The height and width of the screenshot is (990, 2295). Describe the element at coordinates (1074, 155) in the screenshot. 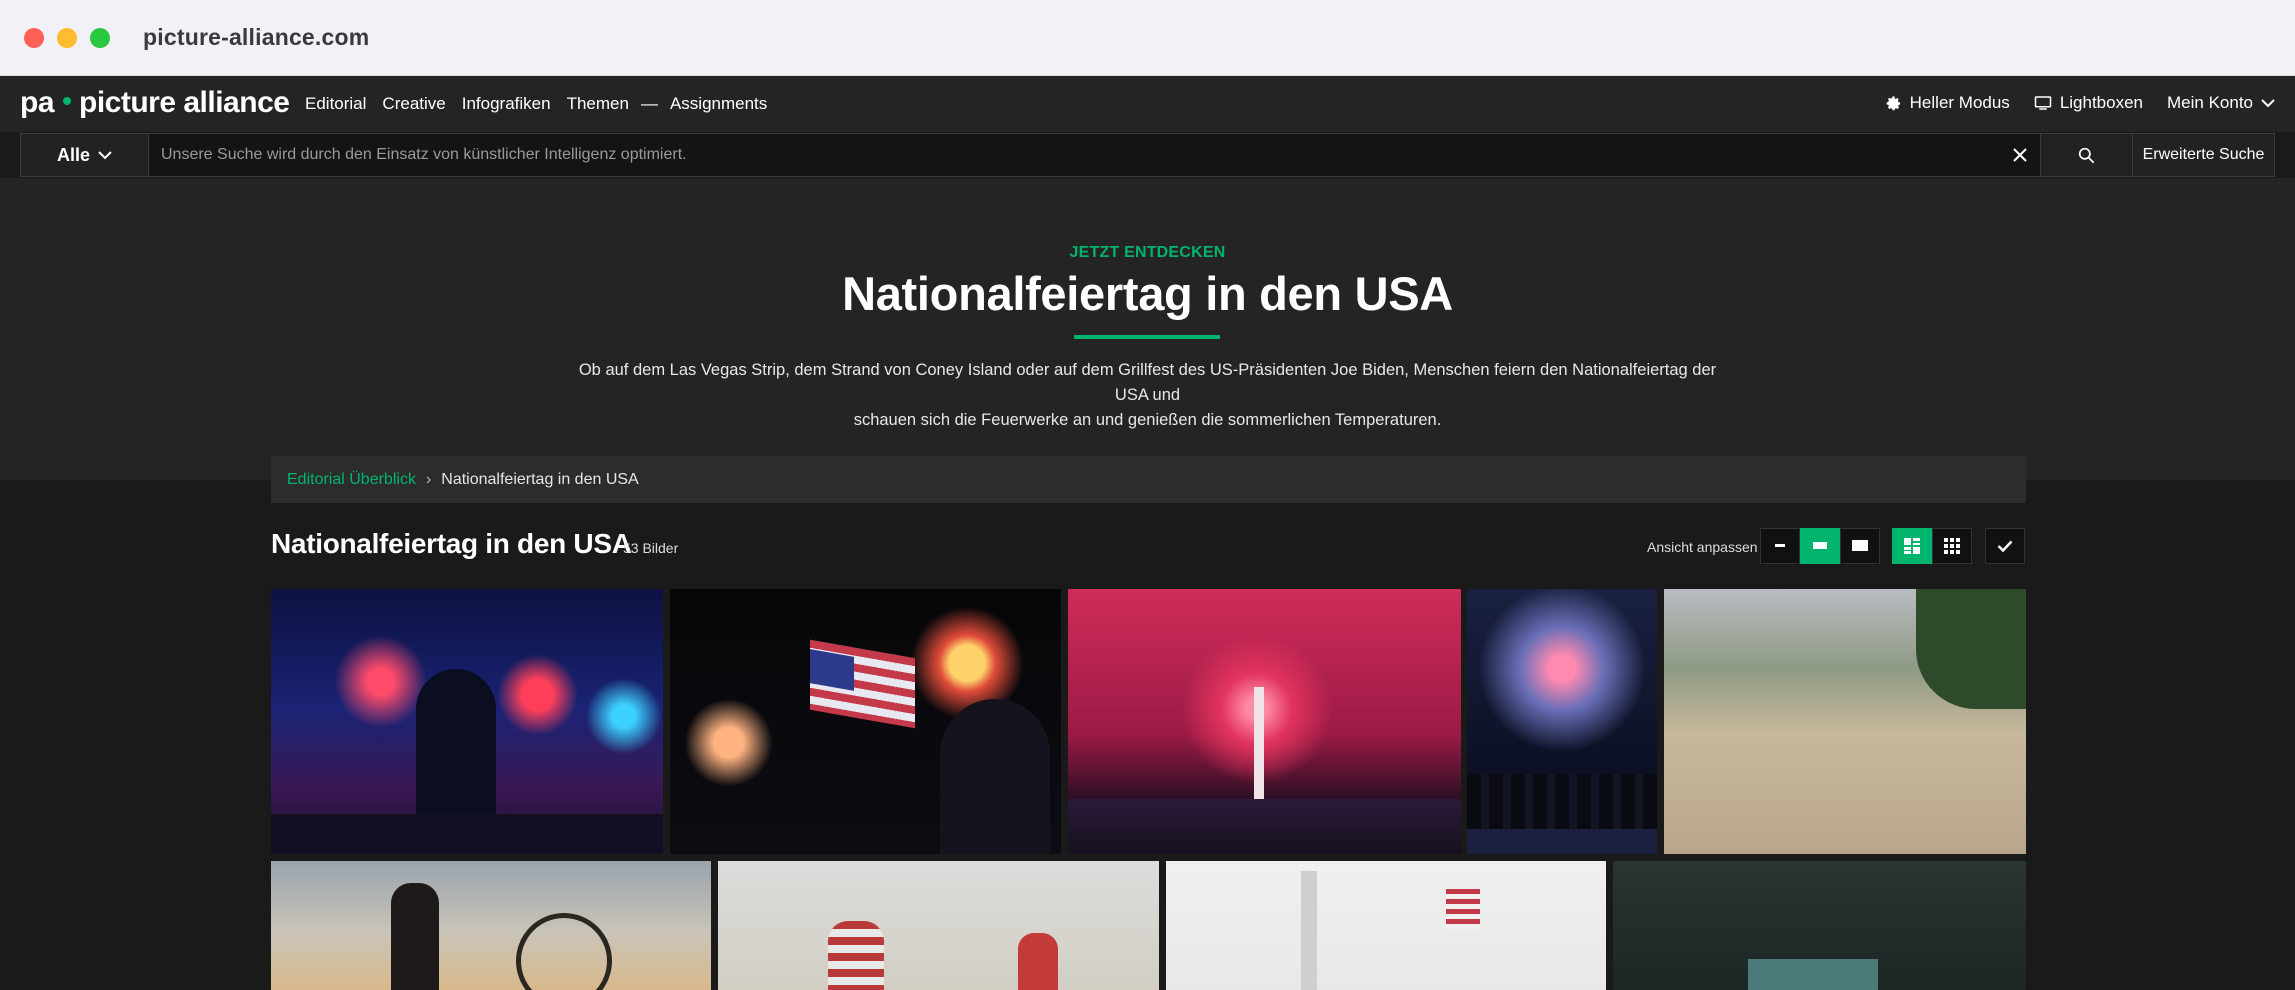

I see `search-input` at that location.